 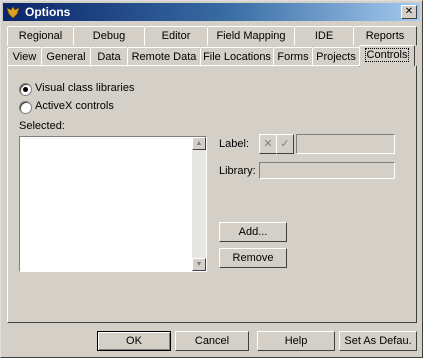 I want to click on tab-remote-data: Remote Data, so click(x=164, y=57).